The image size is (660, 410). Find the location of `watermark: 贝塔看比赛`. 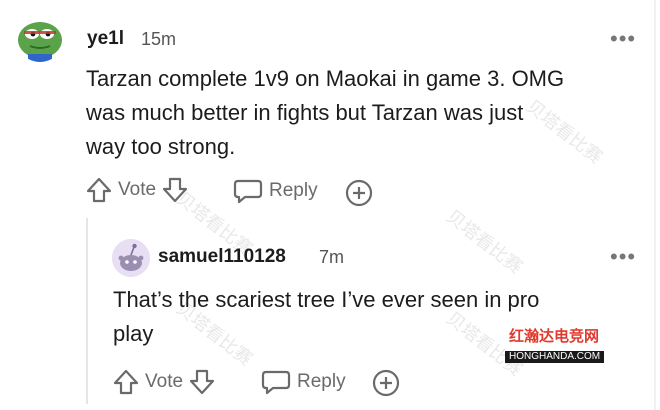

watermark: 贝塔看比赛 is located at coordinates (484, 242).